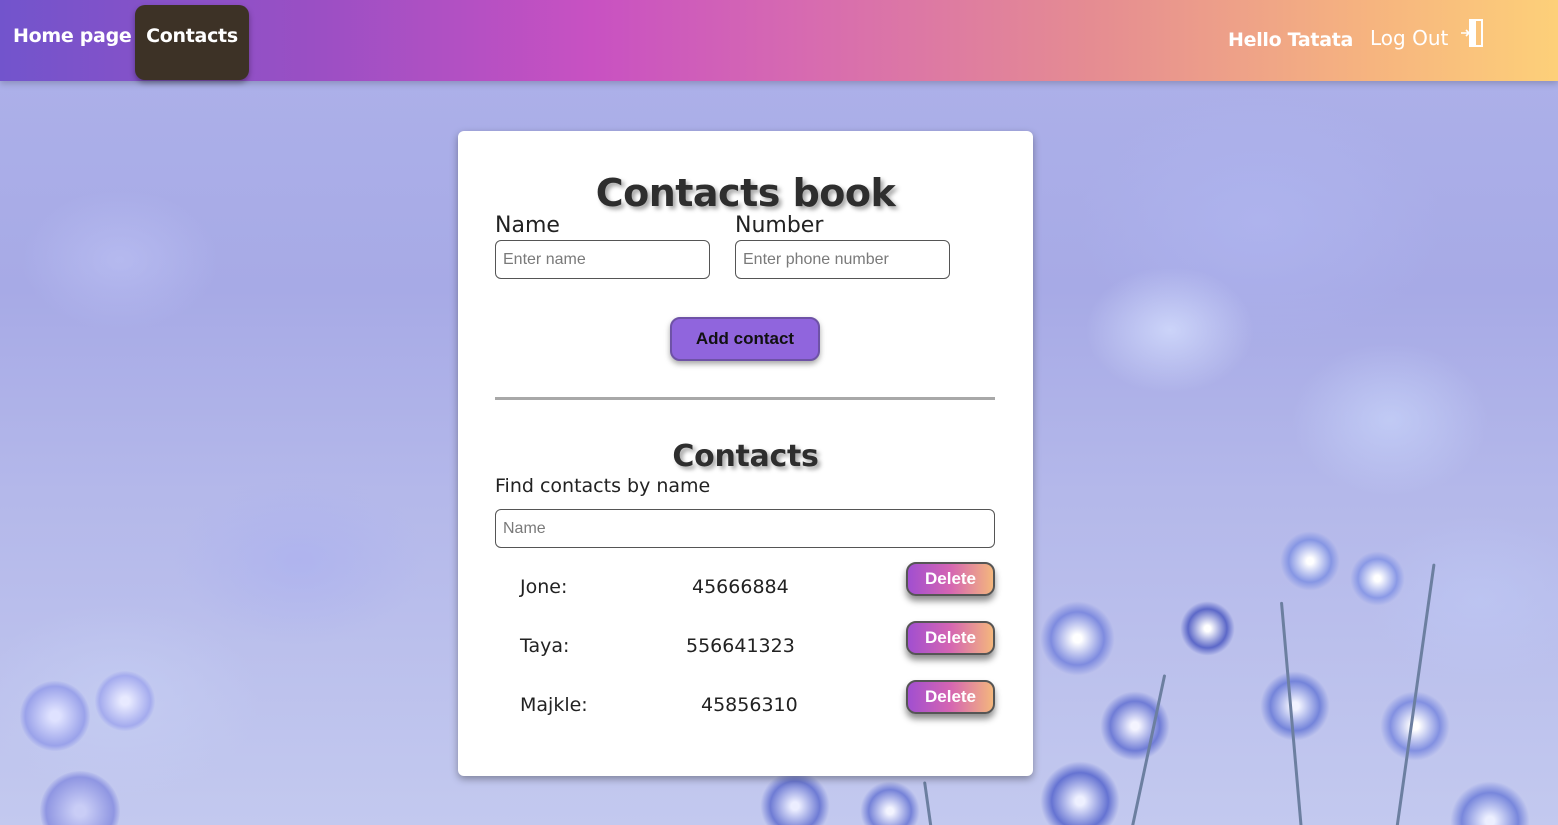 The width and height of the screenshot is (1558, 825). I want to click on logout-button: Log Out, so click(1428, 38).